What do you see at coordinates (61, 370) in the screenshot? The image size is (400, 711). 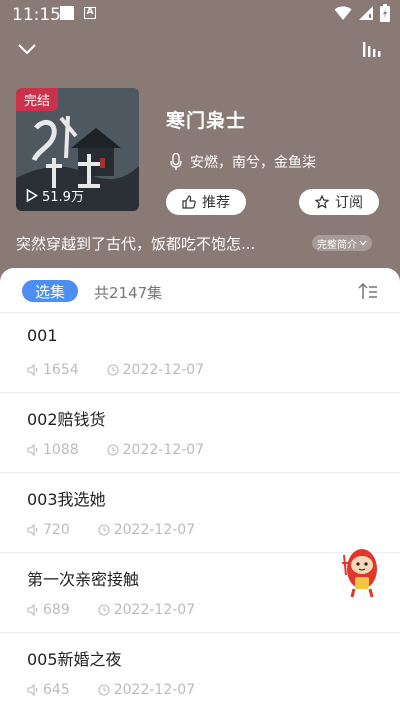 I see `episode-plays: 1654` at bounding box center [61, 370].